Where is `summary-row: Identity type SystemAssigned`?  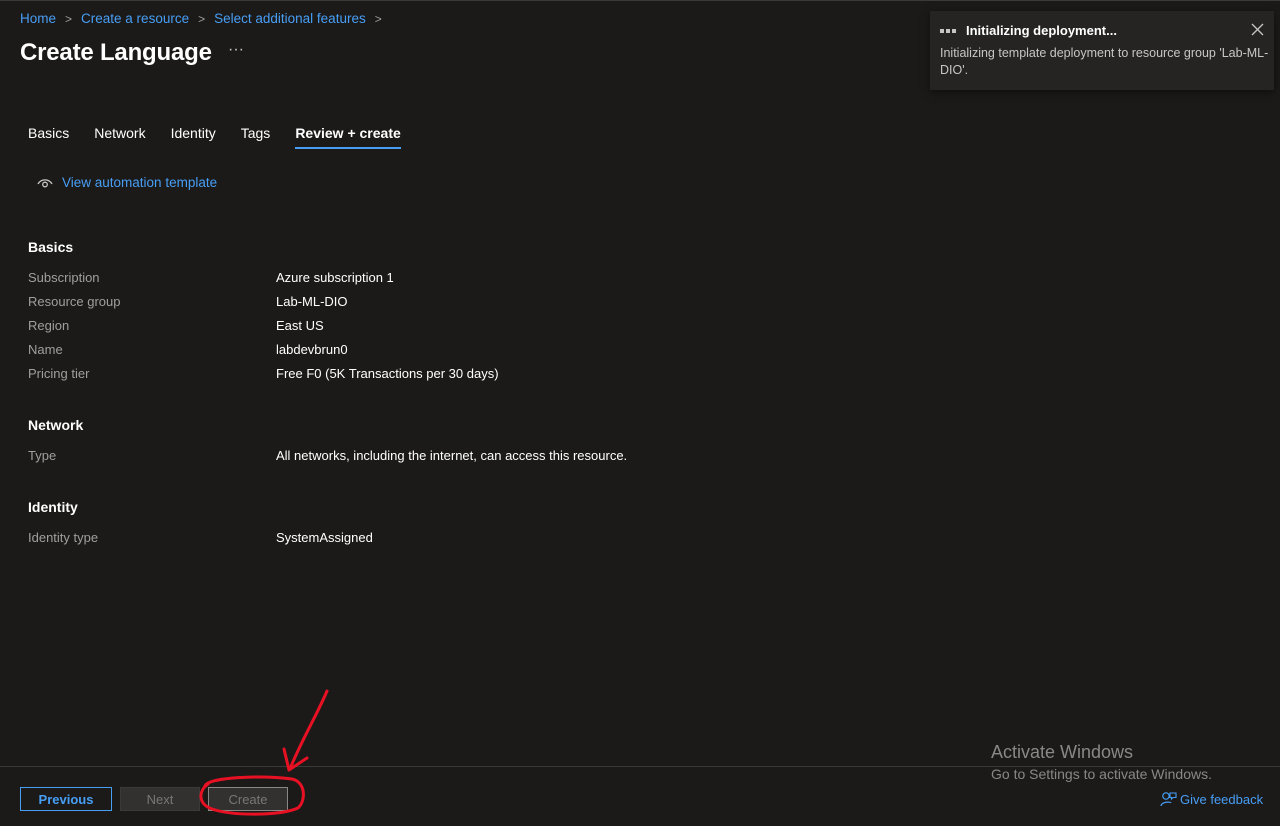
summary-row: Identity type SystemAssigned is located at coordinates (200, 537).